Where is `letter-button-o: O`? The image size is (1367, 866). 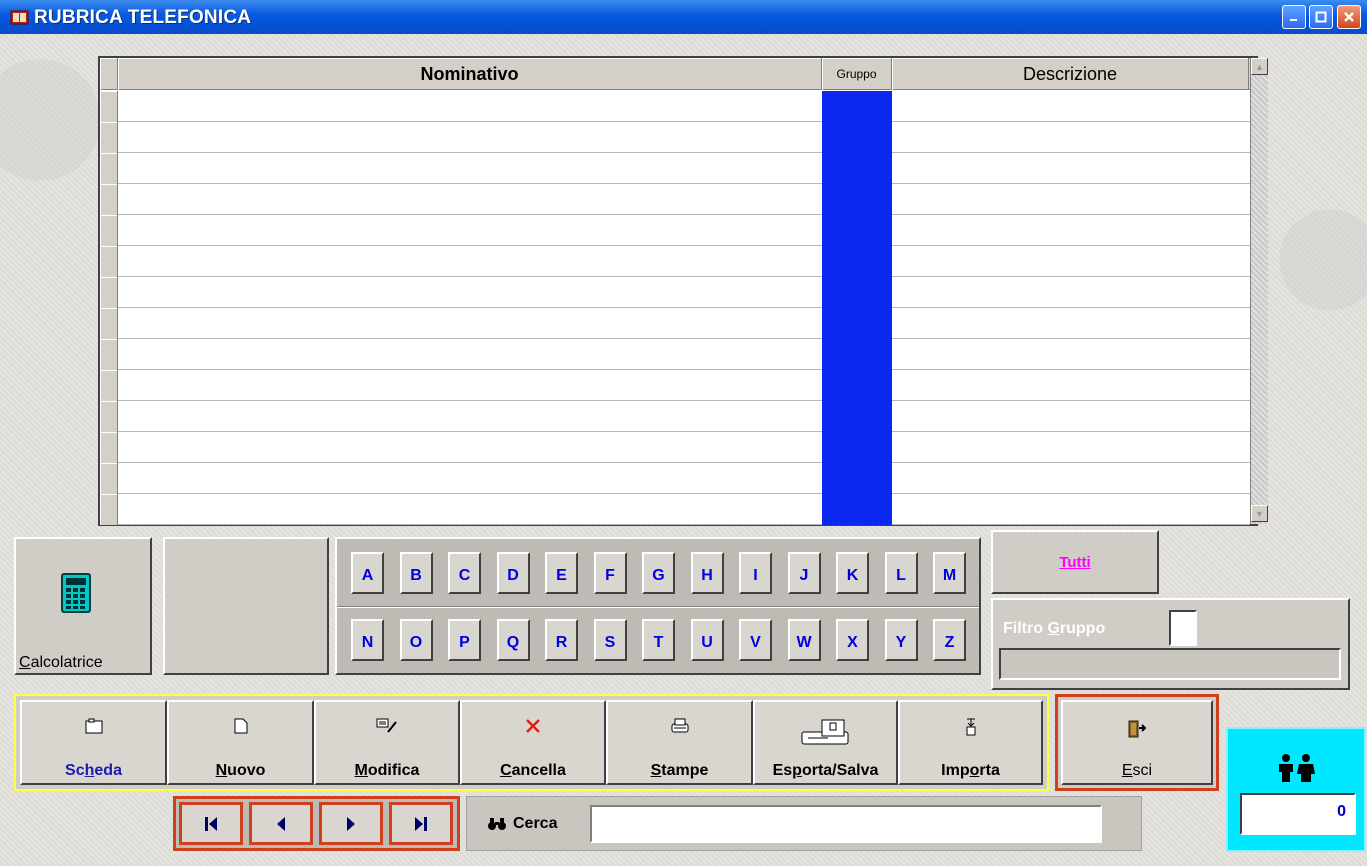
letter-button-o: O is located at coordinates (416, 640).